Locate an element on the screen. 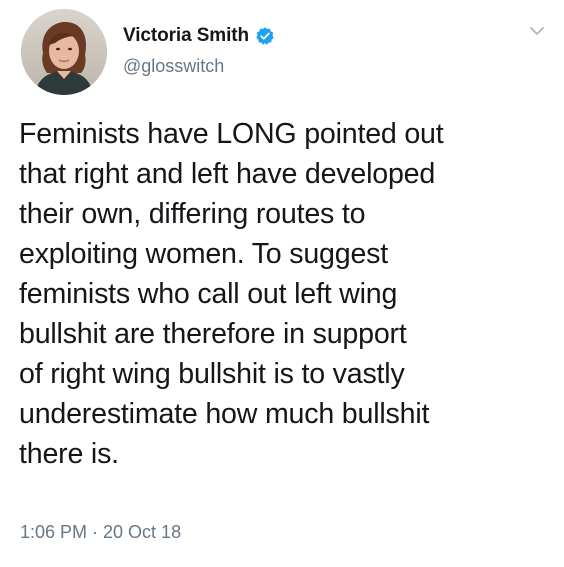 The height and width of the screenshot is (567, 564). avatar is located at coordinates (64, 52).